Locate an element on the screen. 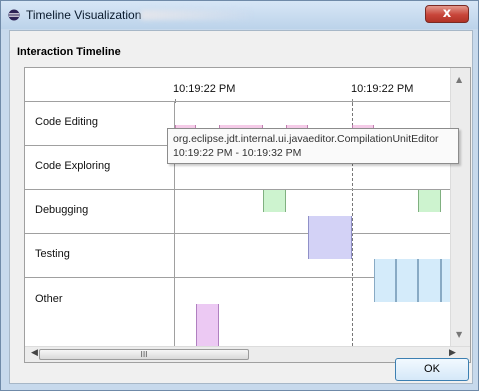 The width and height of the screenshot is (479, 391). title-bar: Timeline Visualization x is located at coordinates (239, 15).